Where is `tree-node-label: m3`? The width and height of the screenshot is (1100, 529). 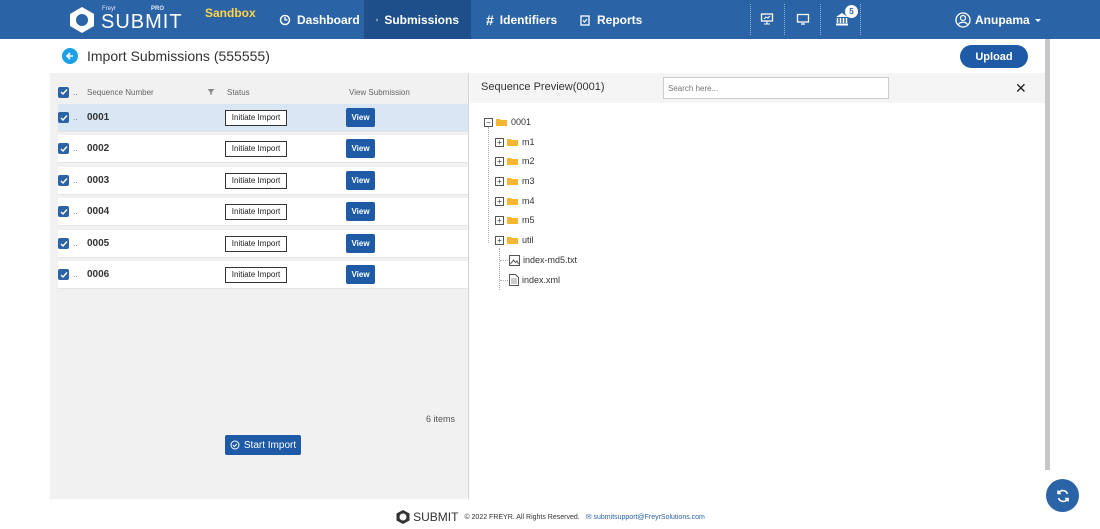
tree-node-label: m3 is located at coordinates (528, 181).